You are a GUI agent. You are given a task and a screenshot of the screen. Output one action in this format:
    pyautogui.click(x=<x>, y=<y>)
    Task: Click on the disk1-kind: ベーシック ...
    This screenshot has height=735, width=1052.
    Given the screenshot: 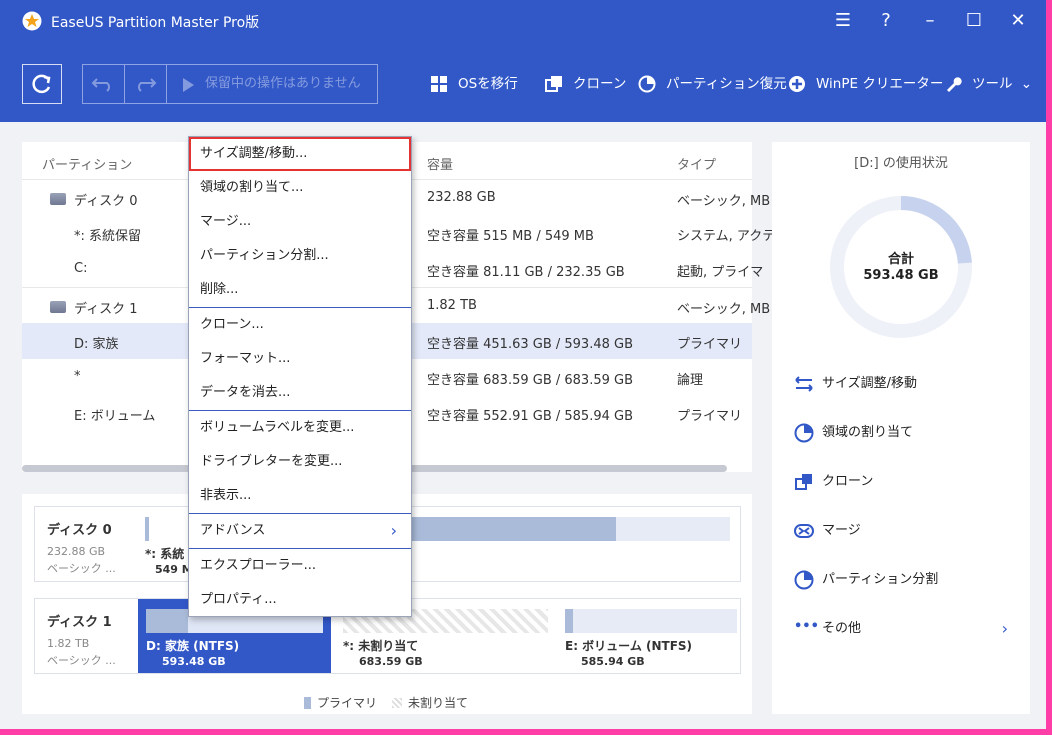 What is the action you would take?
    pyautogui.click(x=81, y=660)
    